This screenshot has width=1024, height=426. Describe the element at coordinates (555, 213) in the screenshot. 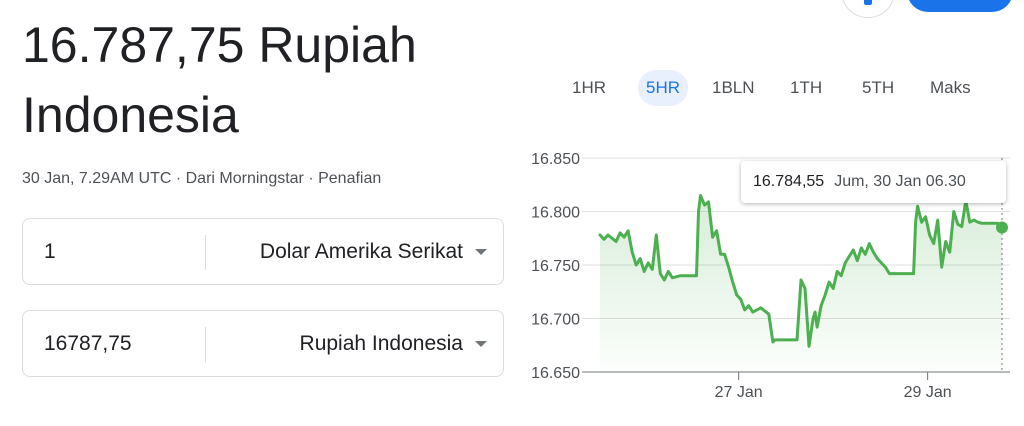

I see `y-tick-label: 16.800` at that location.